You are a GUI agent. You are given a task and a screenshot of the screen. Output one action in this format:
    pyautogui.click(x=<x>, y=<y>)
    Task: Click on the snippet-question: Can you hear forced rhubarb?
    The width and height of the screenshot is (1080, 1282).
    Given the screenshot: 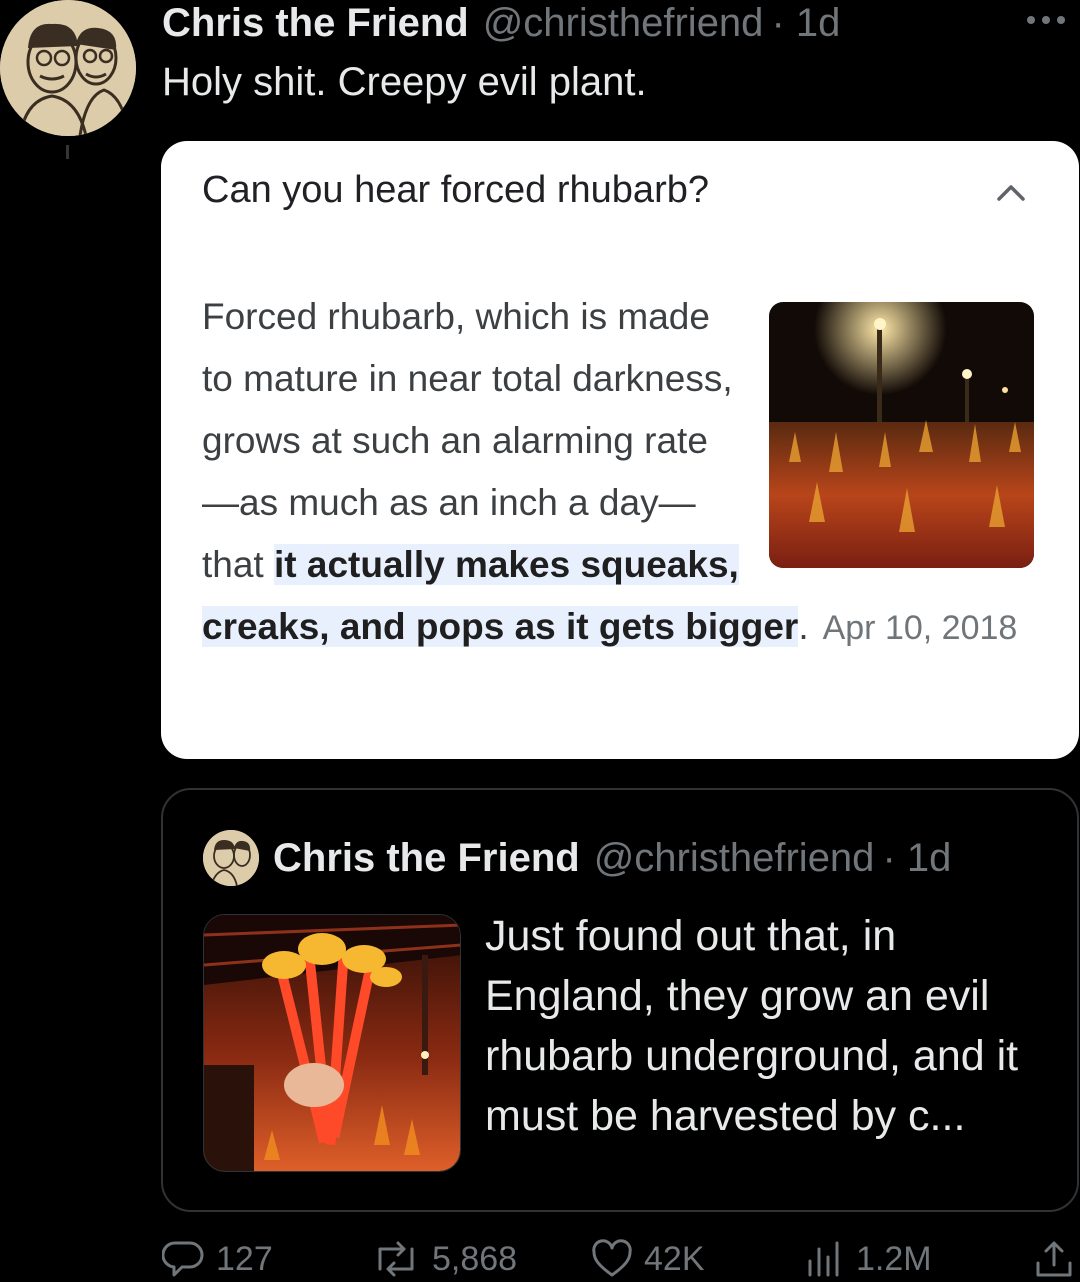 What is the action you would take?
    pyautogui.click(x=455, y=190)
    